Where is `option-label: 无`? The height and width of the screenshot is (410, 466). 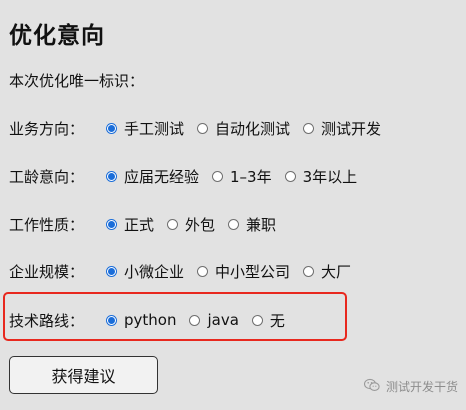
option-label: 无 is located at coordinates (277, 320).